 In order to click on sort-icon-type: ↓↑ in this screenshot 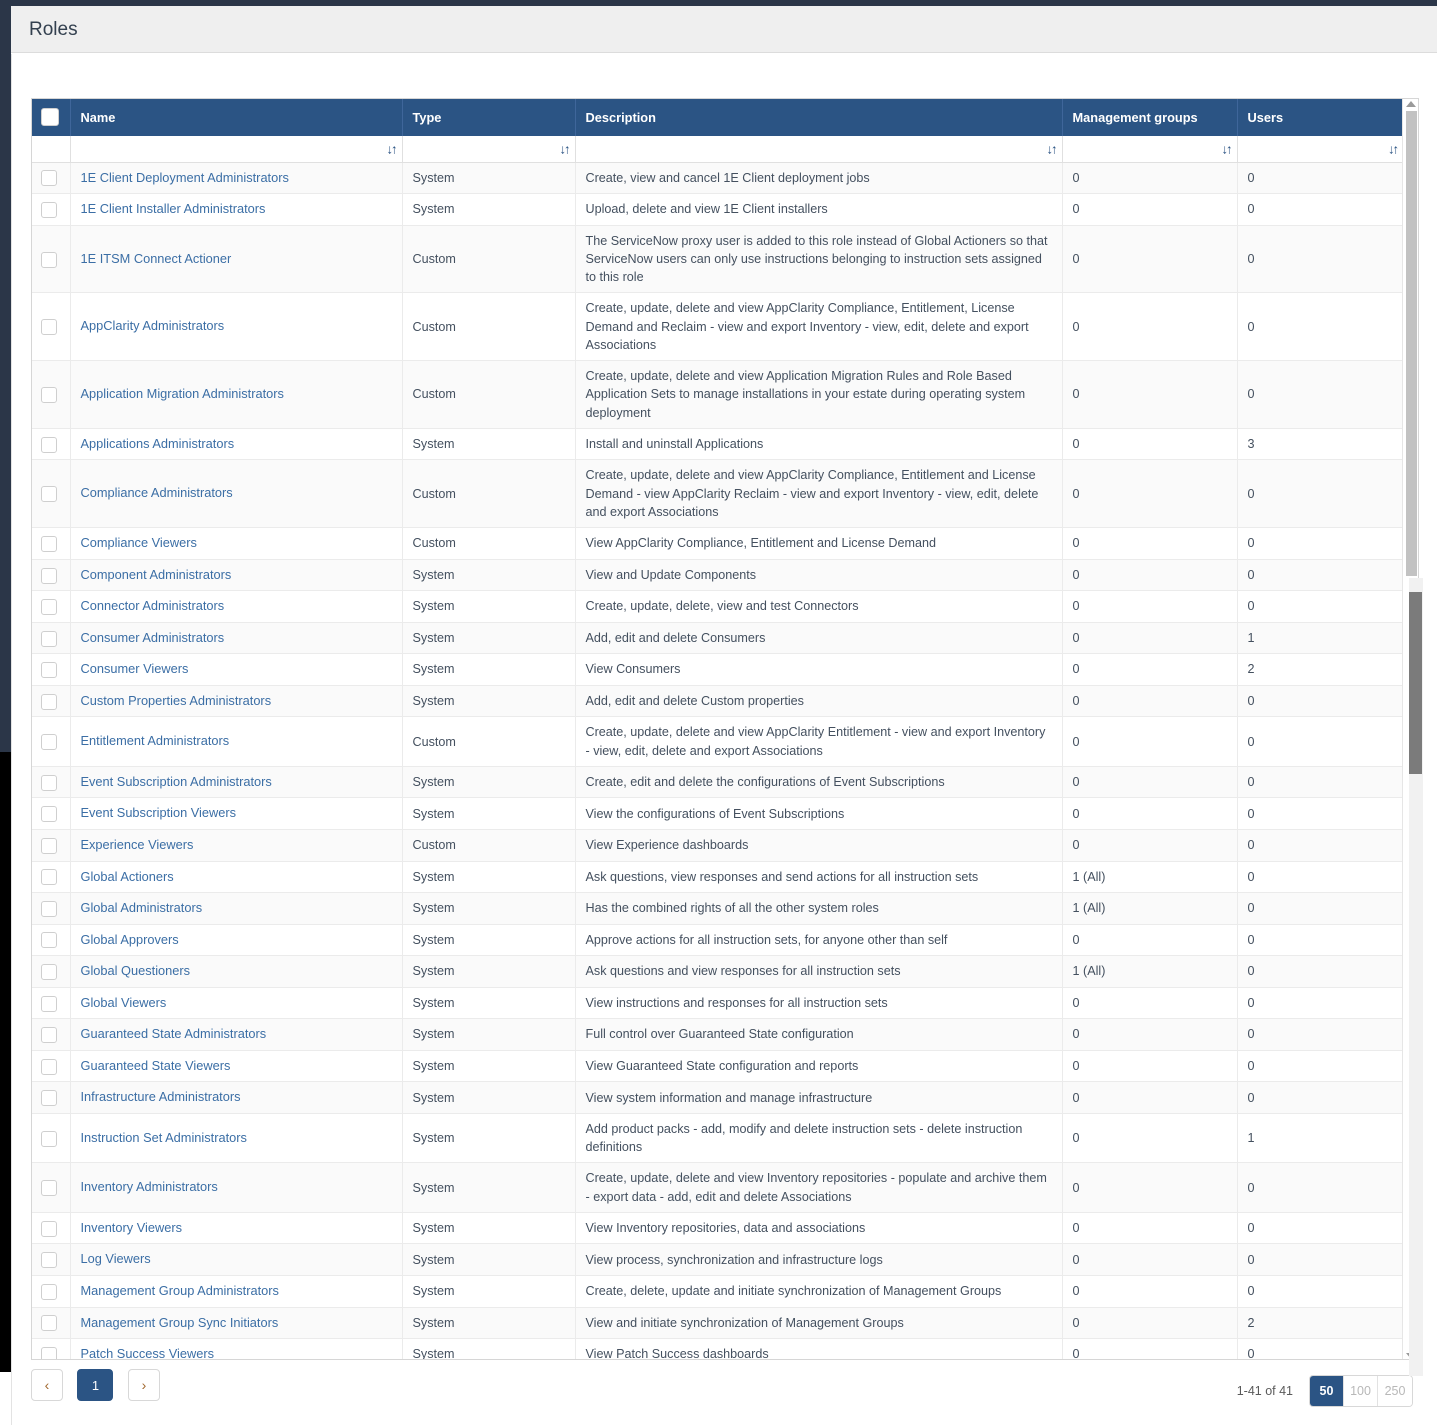, I will do `click(565, 148)`.